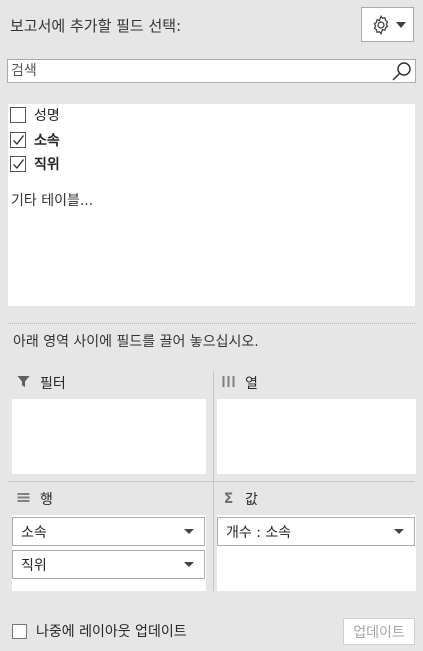 The height and width of the screenshot is (651, 423). Describe the element at coordinates (108, 564) in the screenshot. I see `rows-area-item: 직위` at that location.